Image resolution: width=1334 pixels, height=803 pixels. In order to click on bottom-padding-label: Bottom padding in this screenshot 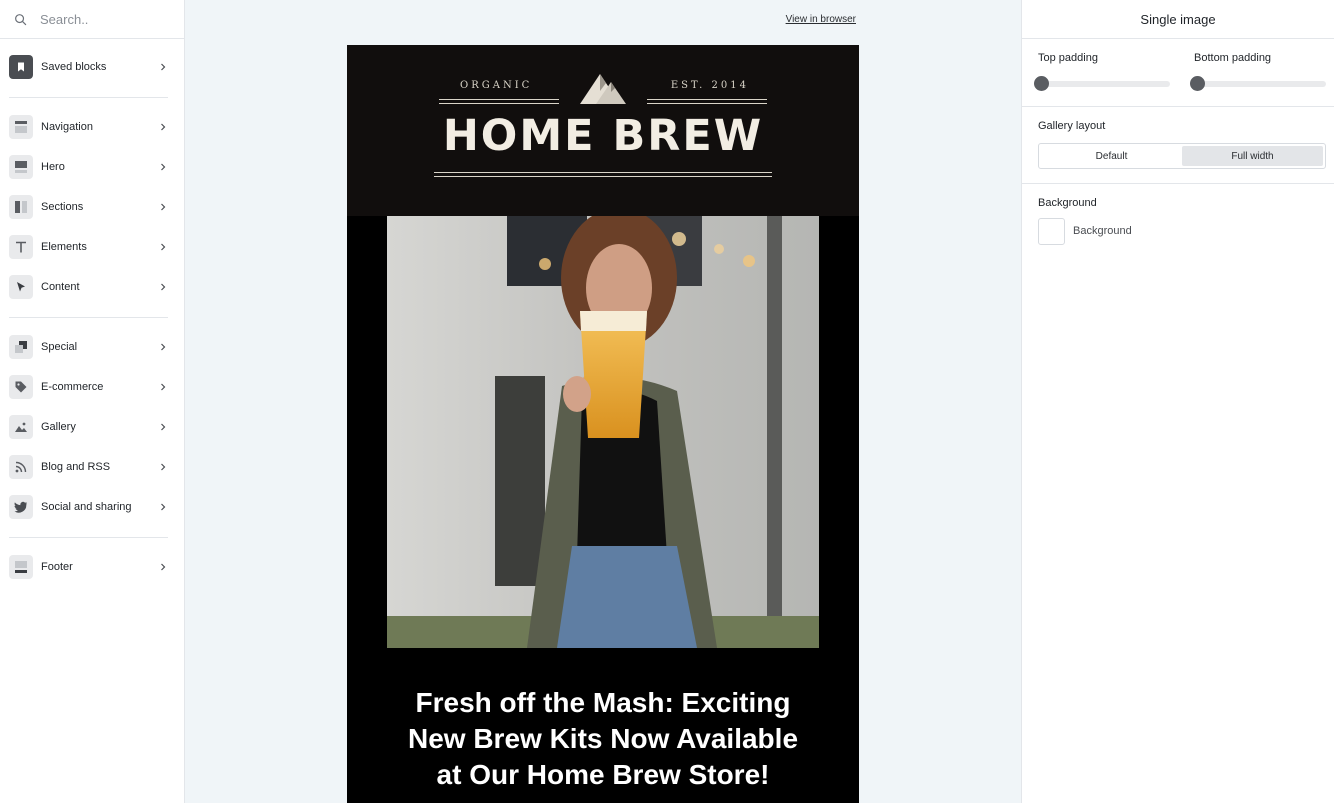, I will do `click(1233, 58)`.